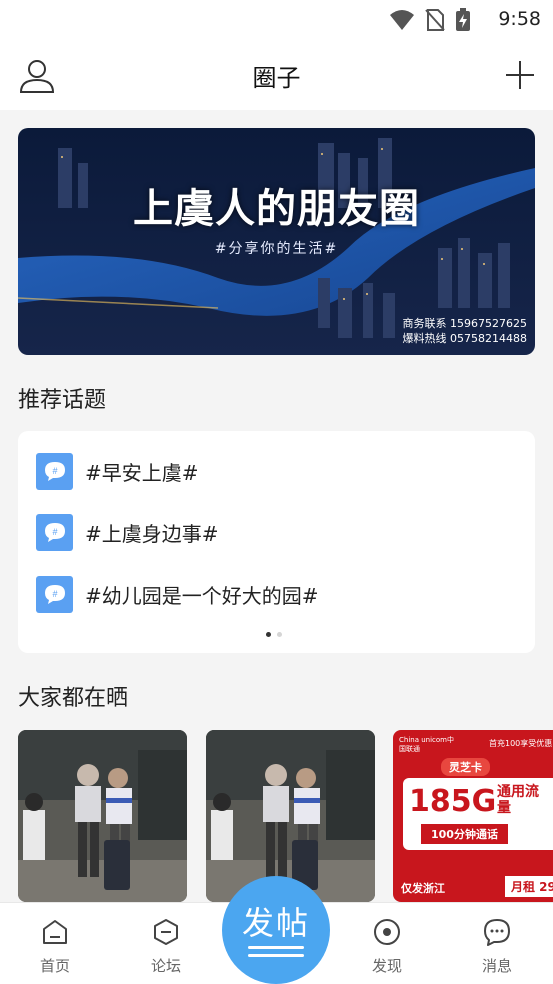 The image size is (553, 984). I want to click on topic-item: # #上虞身边事#, so click(127, 532).